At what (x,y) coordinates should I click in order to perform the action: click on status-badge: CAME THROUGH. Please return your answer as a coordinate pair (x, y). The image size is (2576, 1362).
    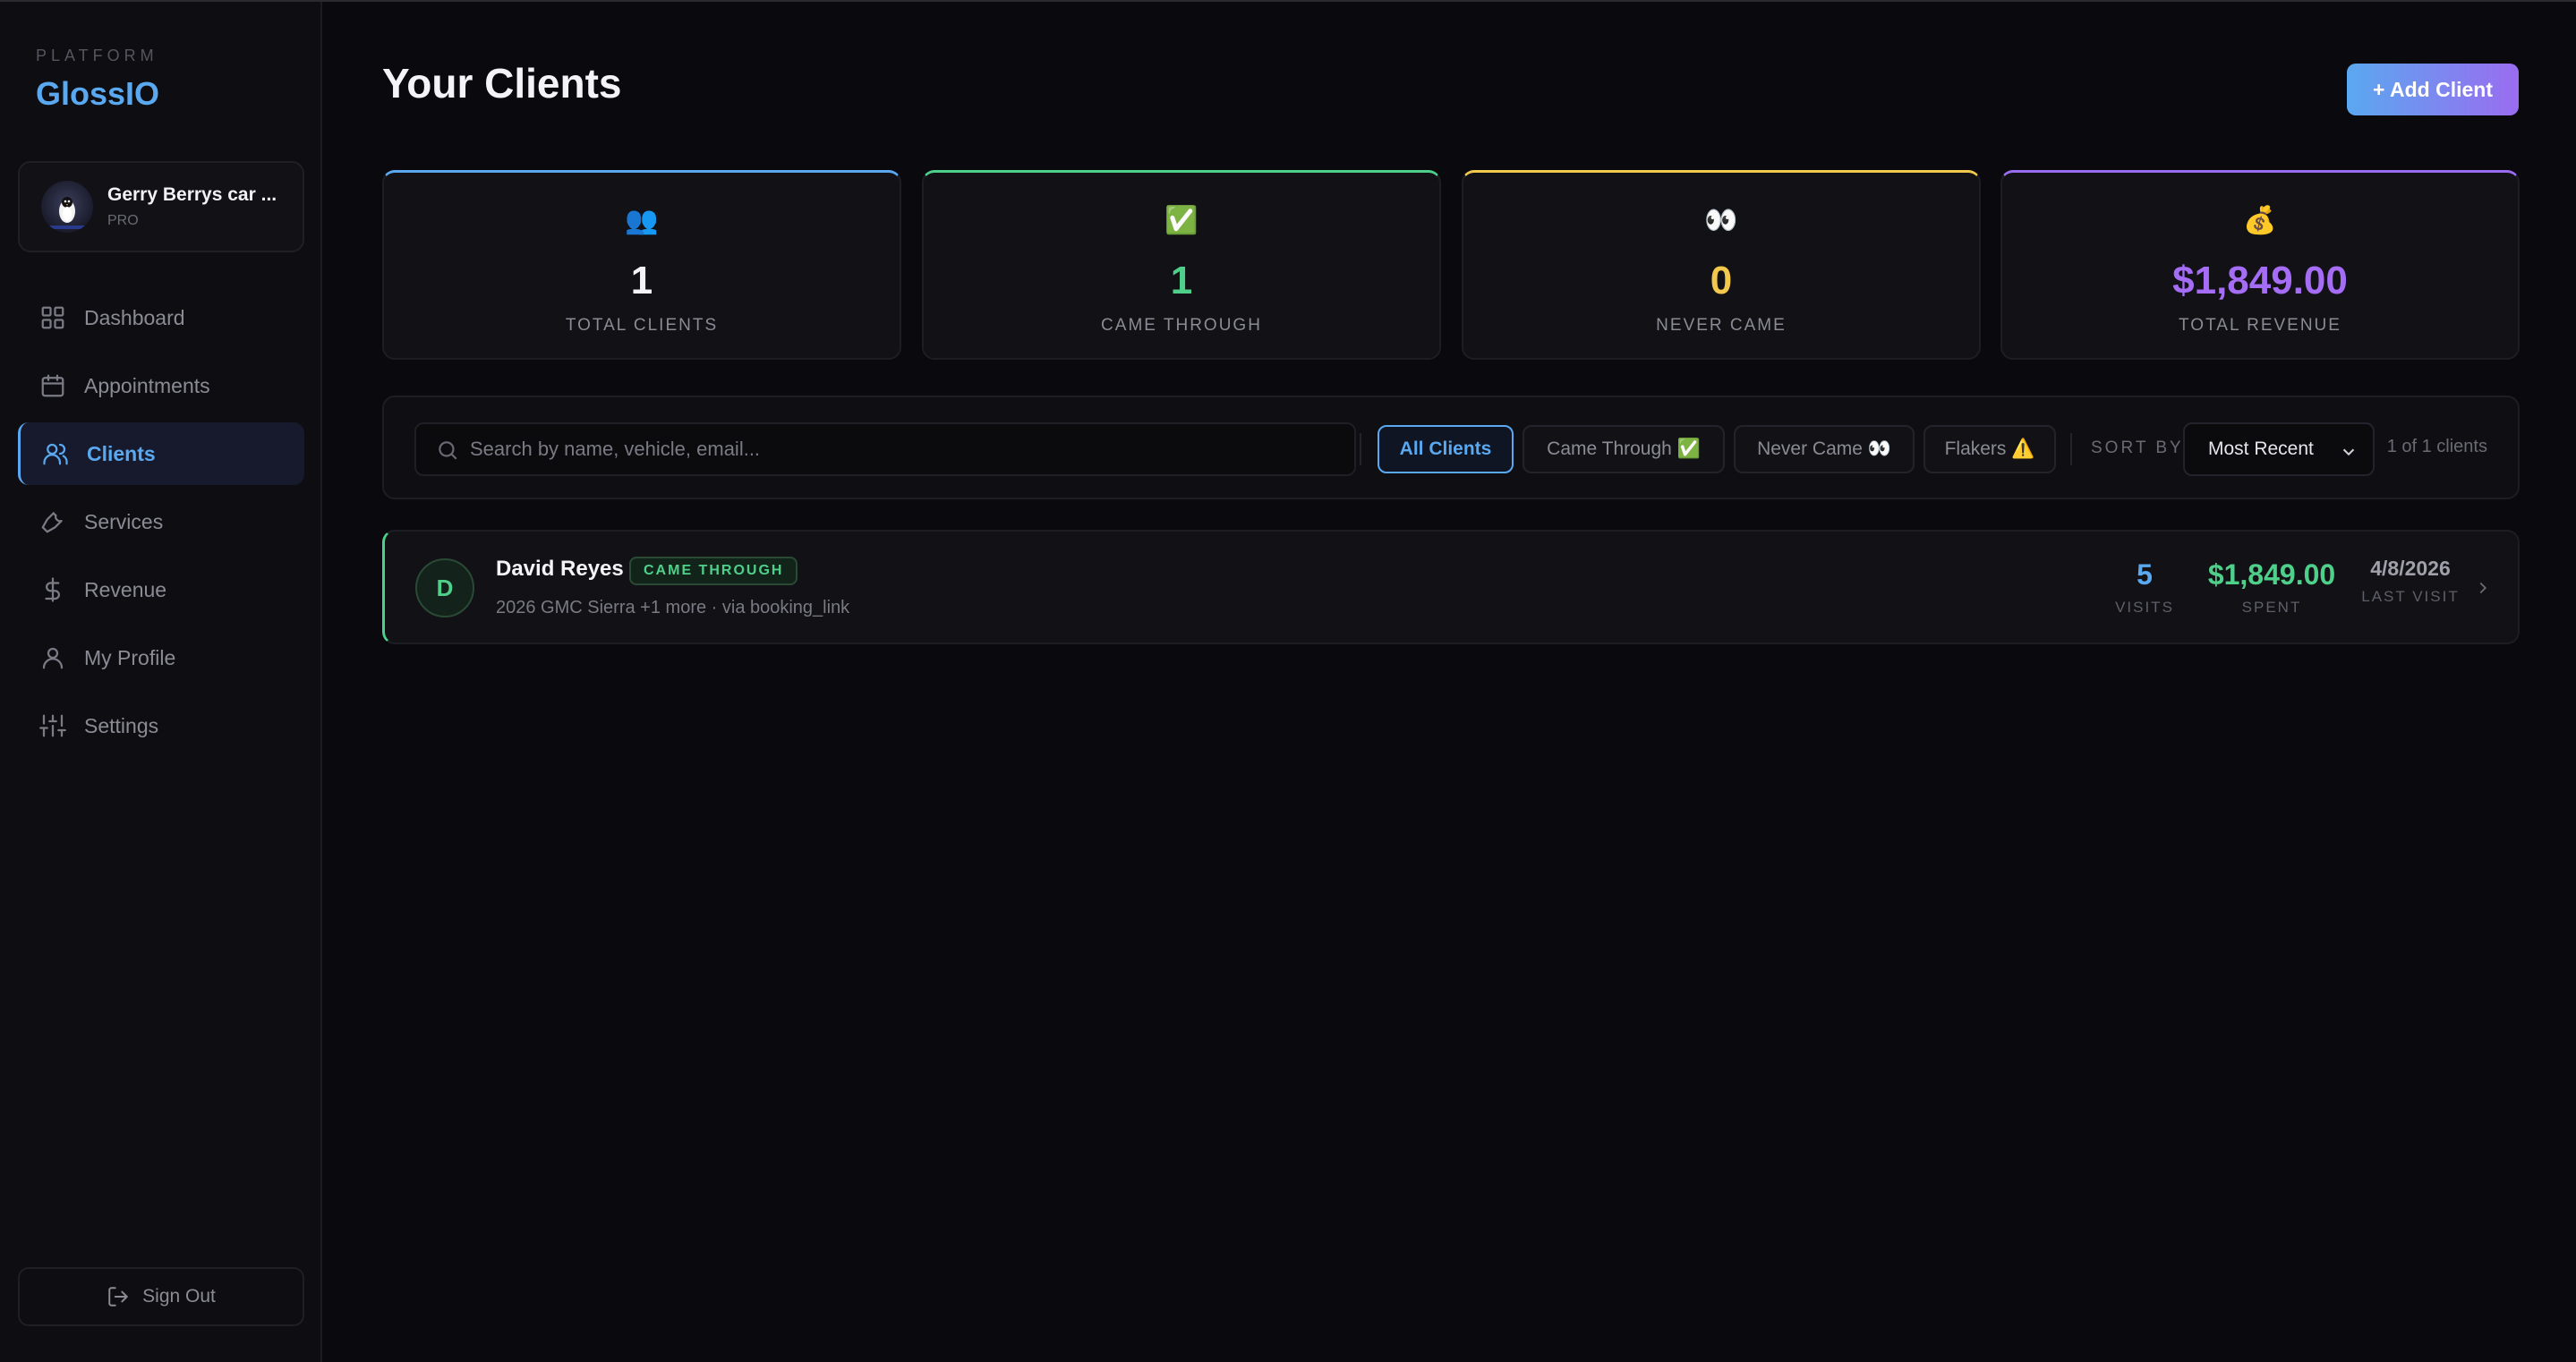
    Looking at the image, I should click on (713, 571).